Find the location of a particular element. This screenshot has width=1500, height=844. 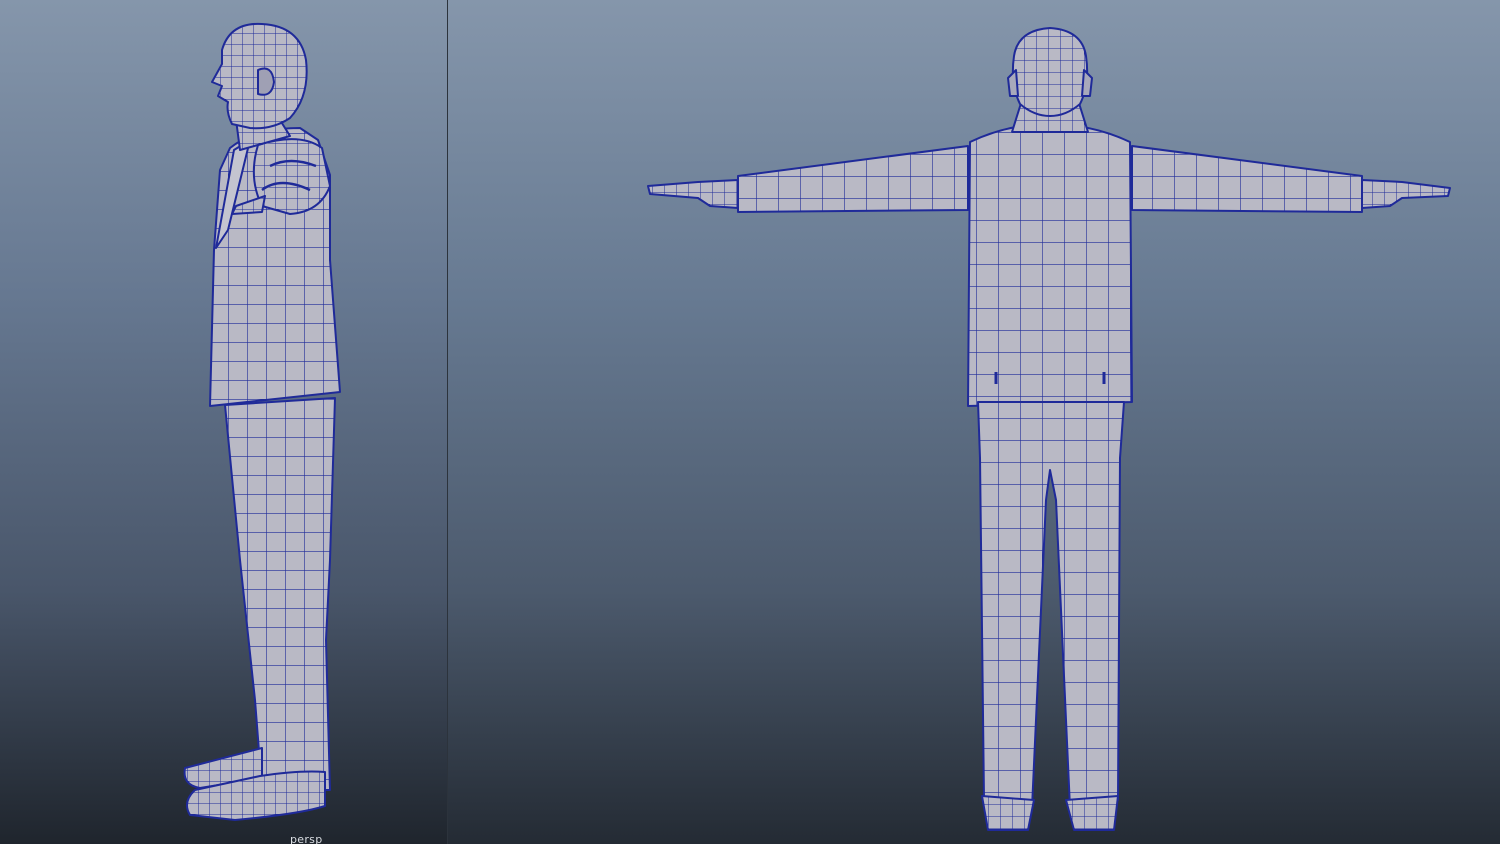

head is located at coordinates (1050, 72).